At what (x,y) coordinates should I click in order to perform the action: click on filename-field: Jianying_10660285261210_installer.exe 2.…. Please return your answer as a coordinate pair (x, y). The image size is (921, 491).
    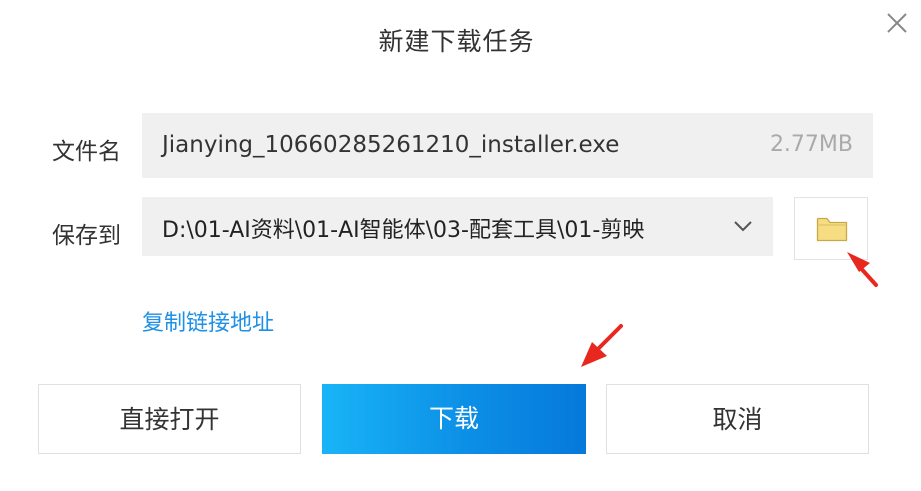
    Looking at the image, I should click on (507, 145).